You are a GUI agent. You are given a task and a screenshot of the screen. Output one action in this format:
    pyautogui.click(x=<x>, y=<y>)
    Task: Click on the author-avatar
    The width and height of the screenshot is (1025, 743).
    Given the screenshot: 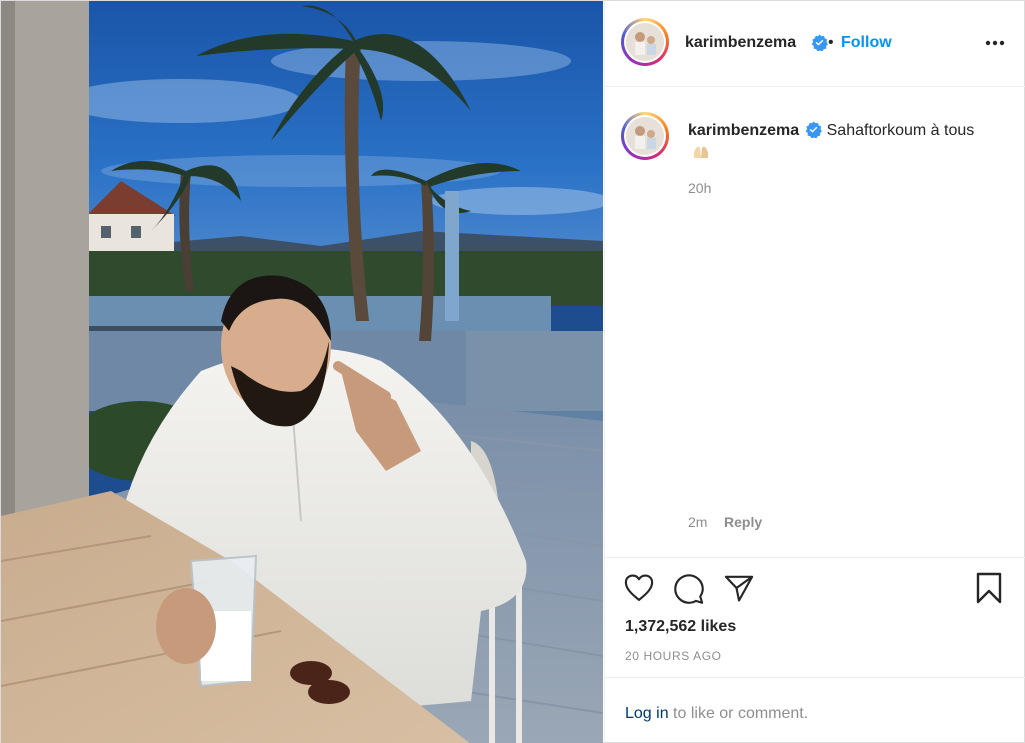 What is the action you would take?
    pyautogui.click(x=645, y=42)
    